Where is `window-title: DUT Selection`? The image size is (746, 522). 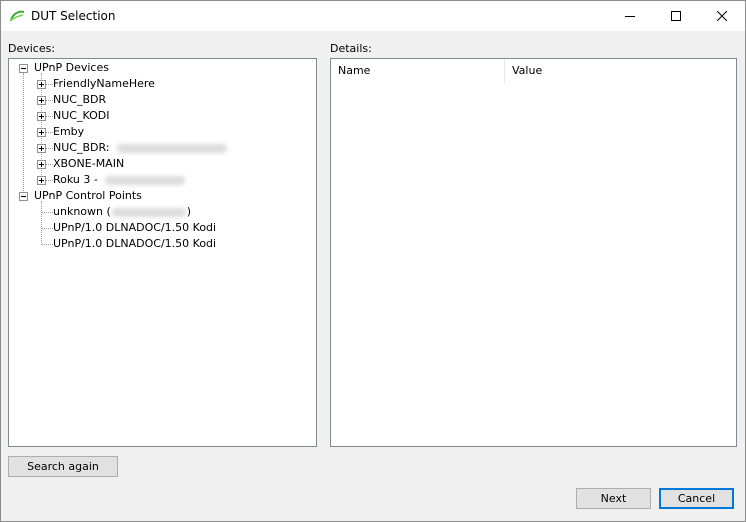 window-title: DUT Selection is located at coordinates (73, 16).